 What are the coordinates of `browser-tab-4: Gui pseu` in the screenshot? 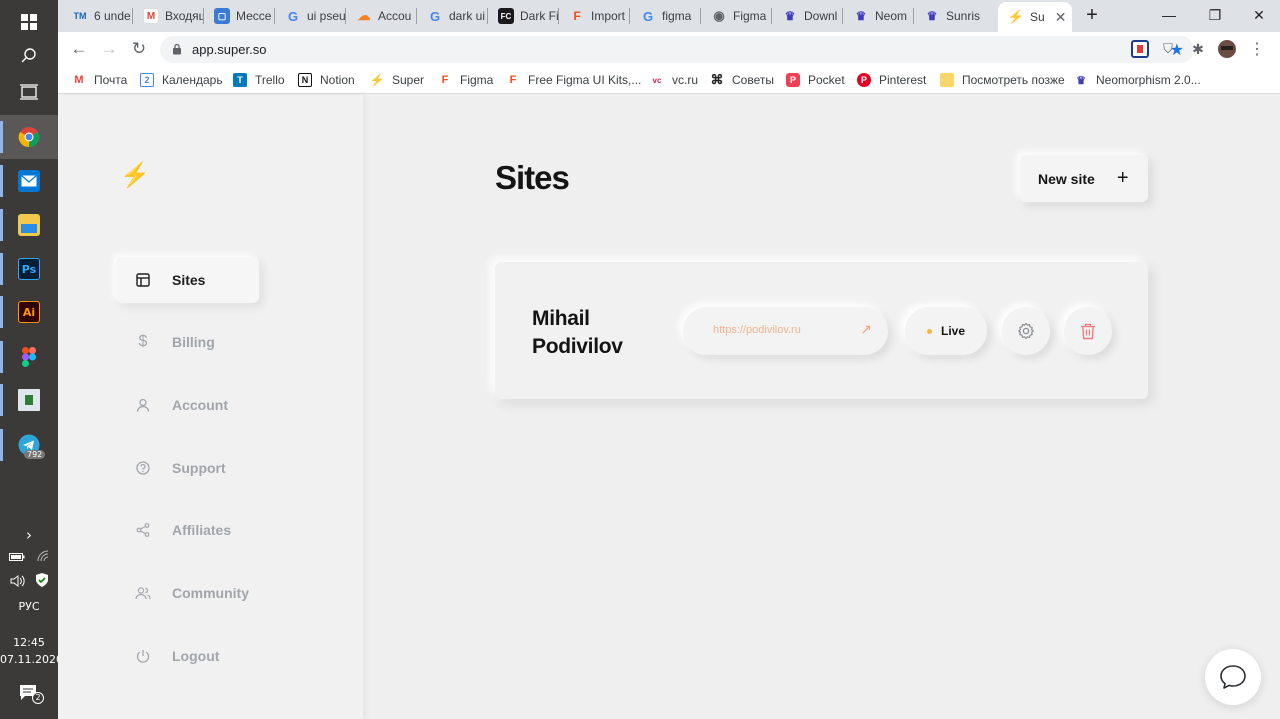 It's located at (310, 16).